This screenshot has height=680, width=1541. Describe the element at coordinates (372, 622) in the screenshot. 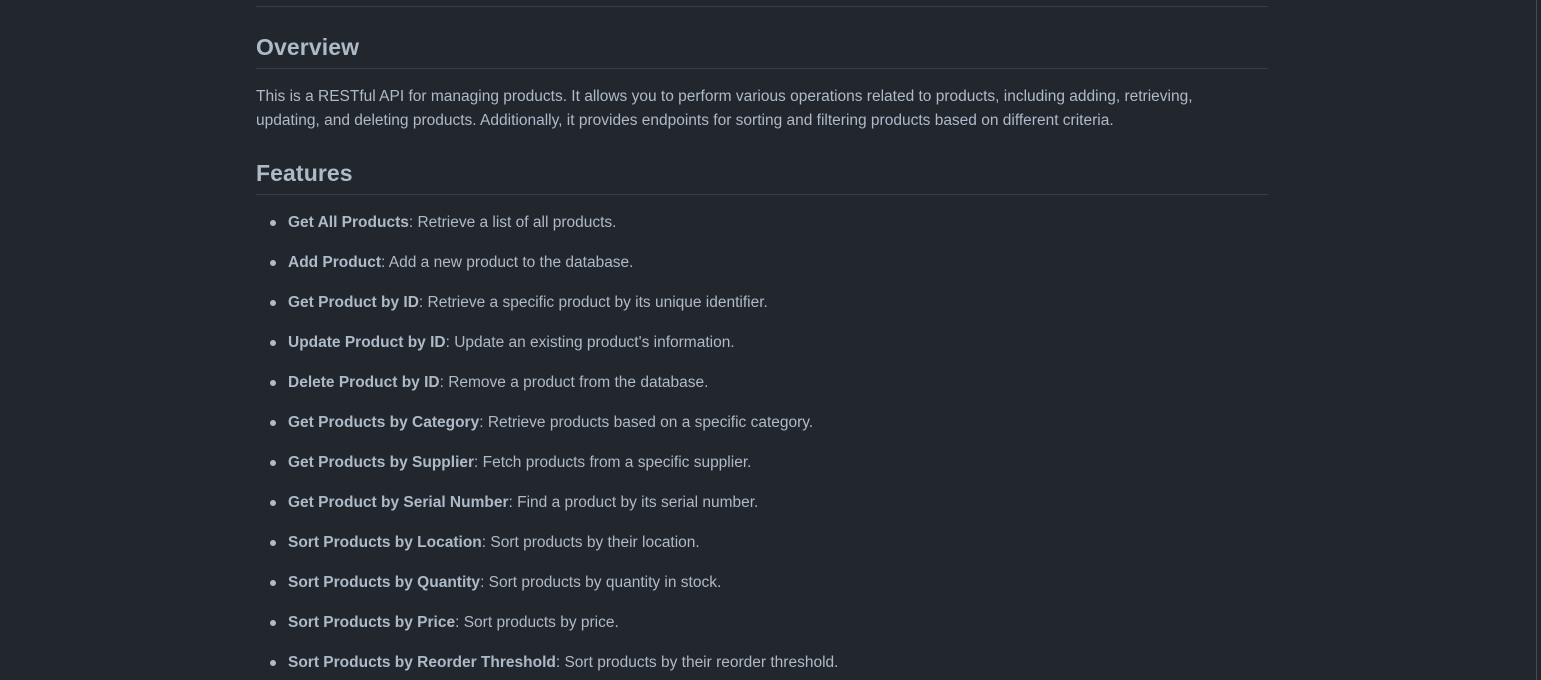

I see `feature-name: Sort Products by Price` at that location.